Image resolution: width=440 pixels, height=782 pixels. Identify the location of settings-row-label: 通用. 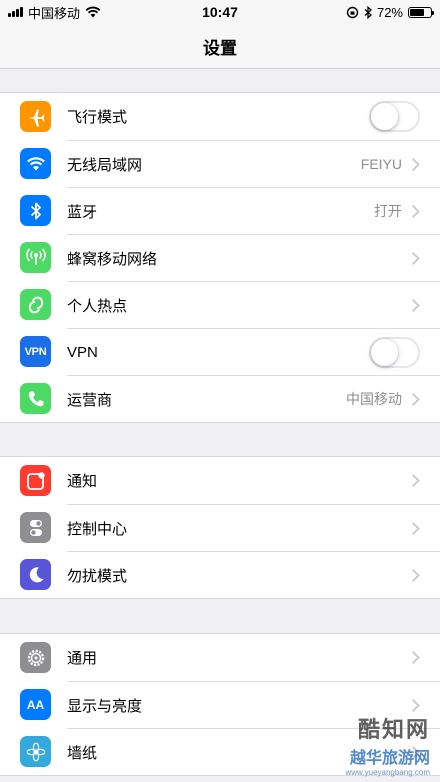
(82, 658).